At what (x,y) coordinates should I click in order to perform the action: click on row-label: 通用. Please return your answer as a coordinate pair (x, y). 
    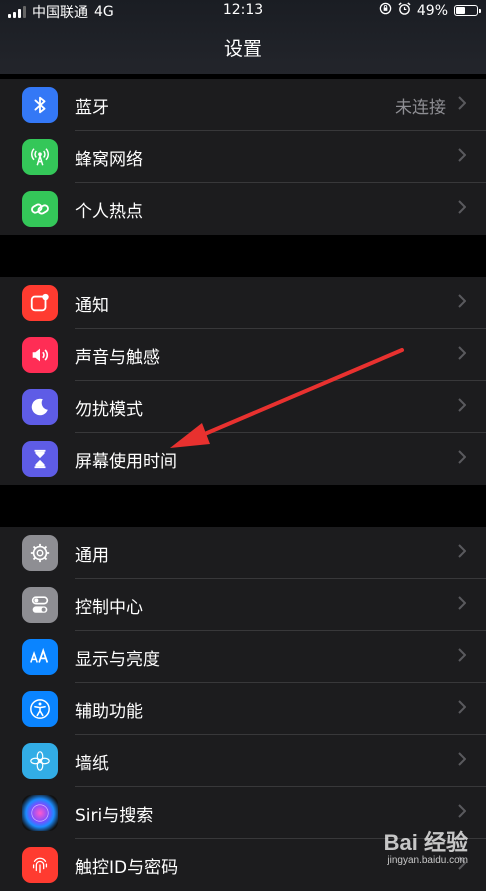
    Looking at the image, I should click on (92, 556).